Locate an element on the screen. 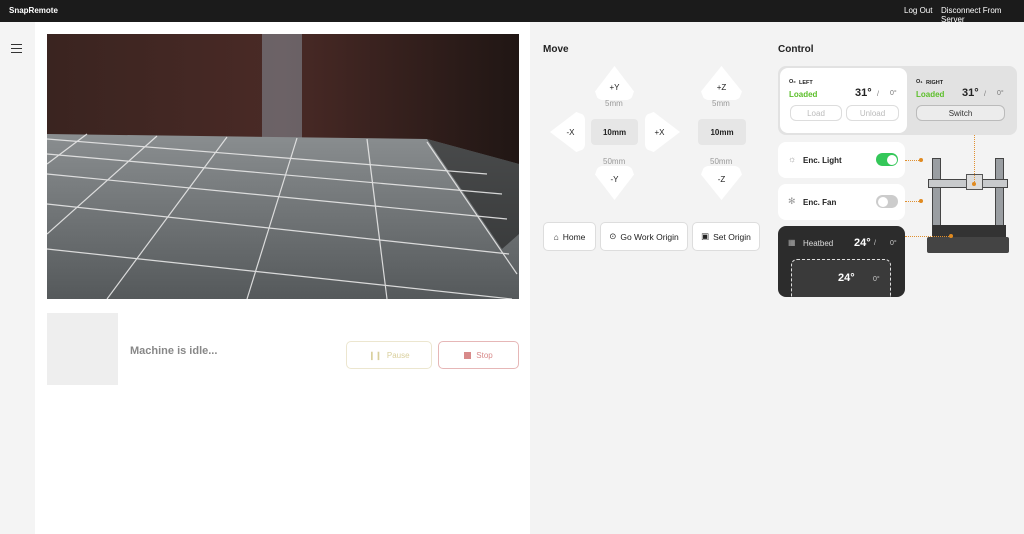 The image size is (1024, 534). fan-toggle is located at coordinates (887, 201).